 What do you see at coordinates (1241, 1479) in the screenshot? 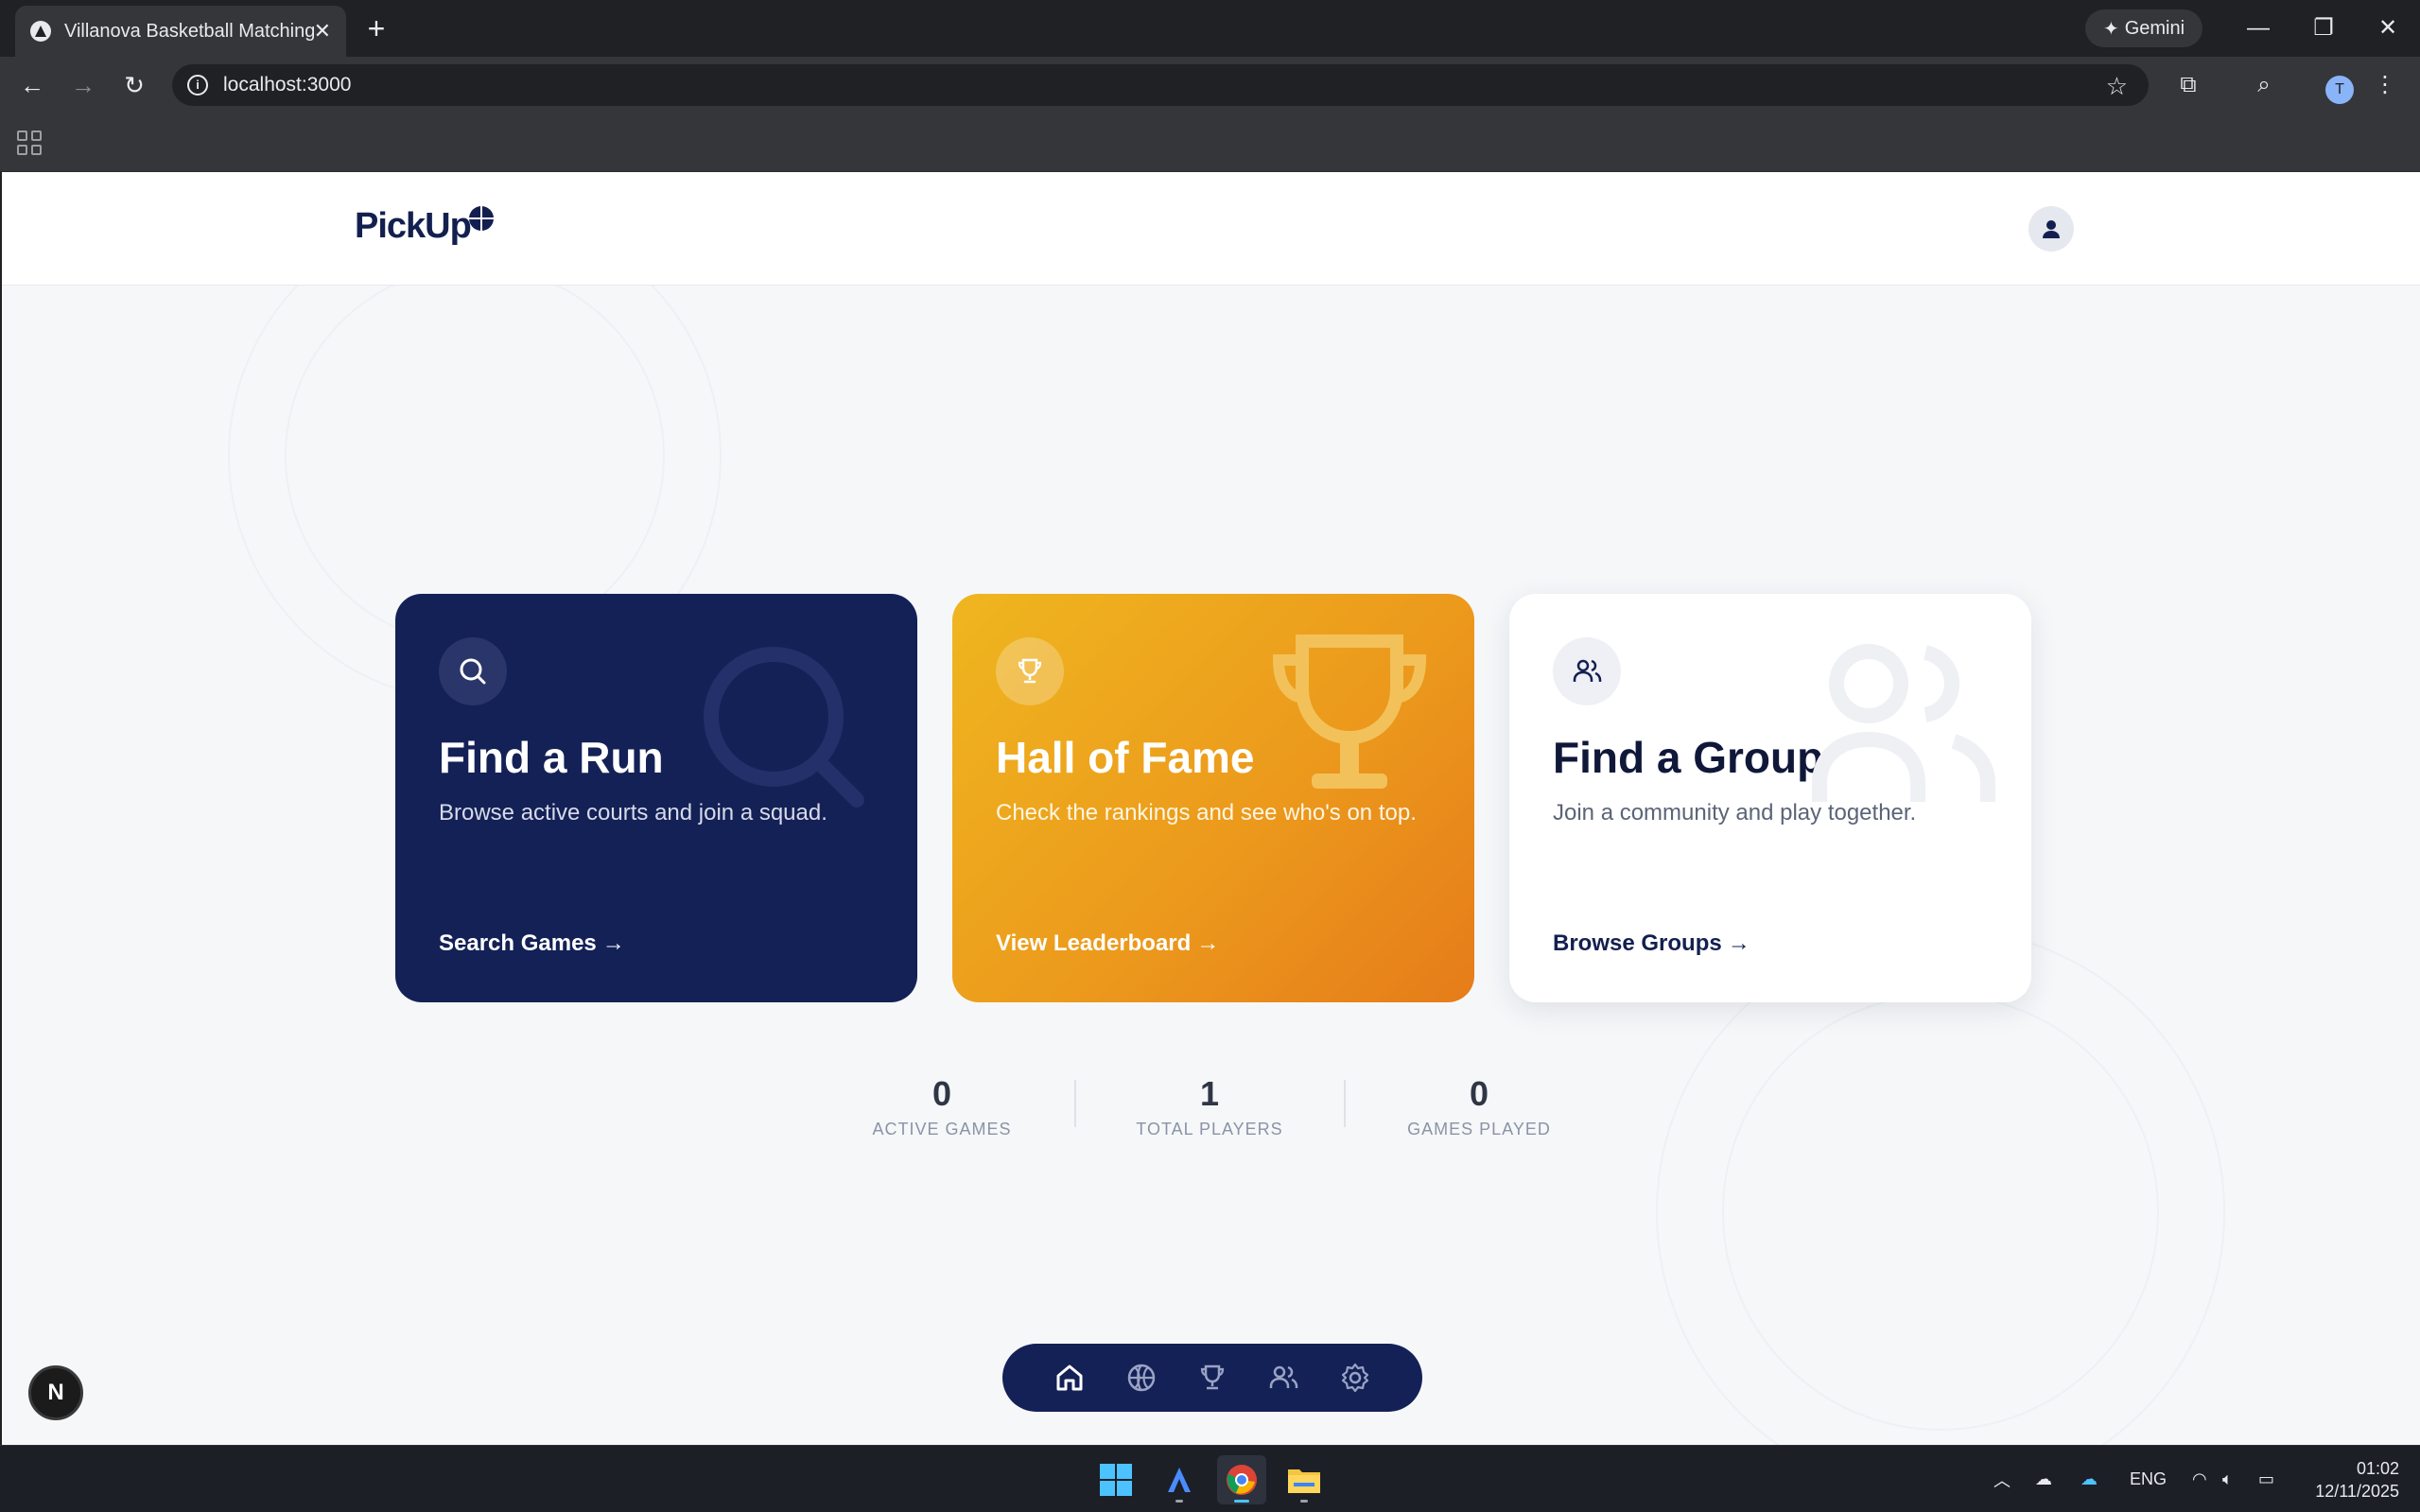
I see `chrome-icon` at bounding box center [1241, 1479].